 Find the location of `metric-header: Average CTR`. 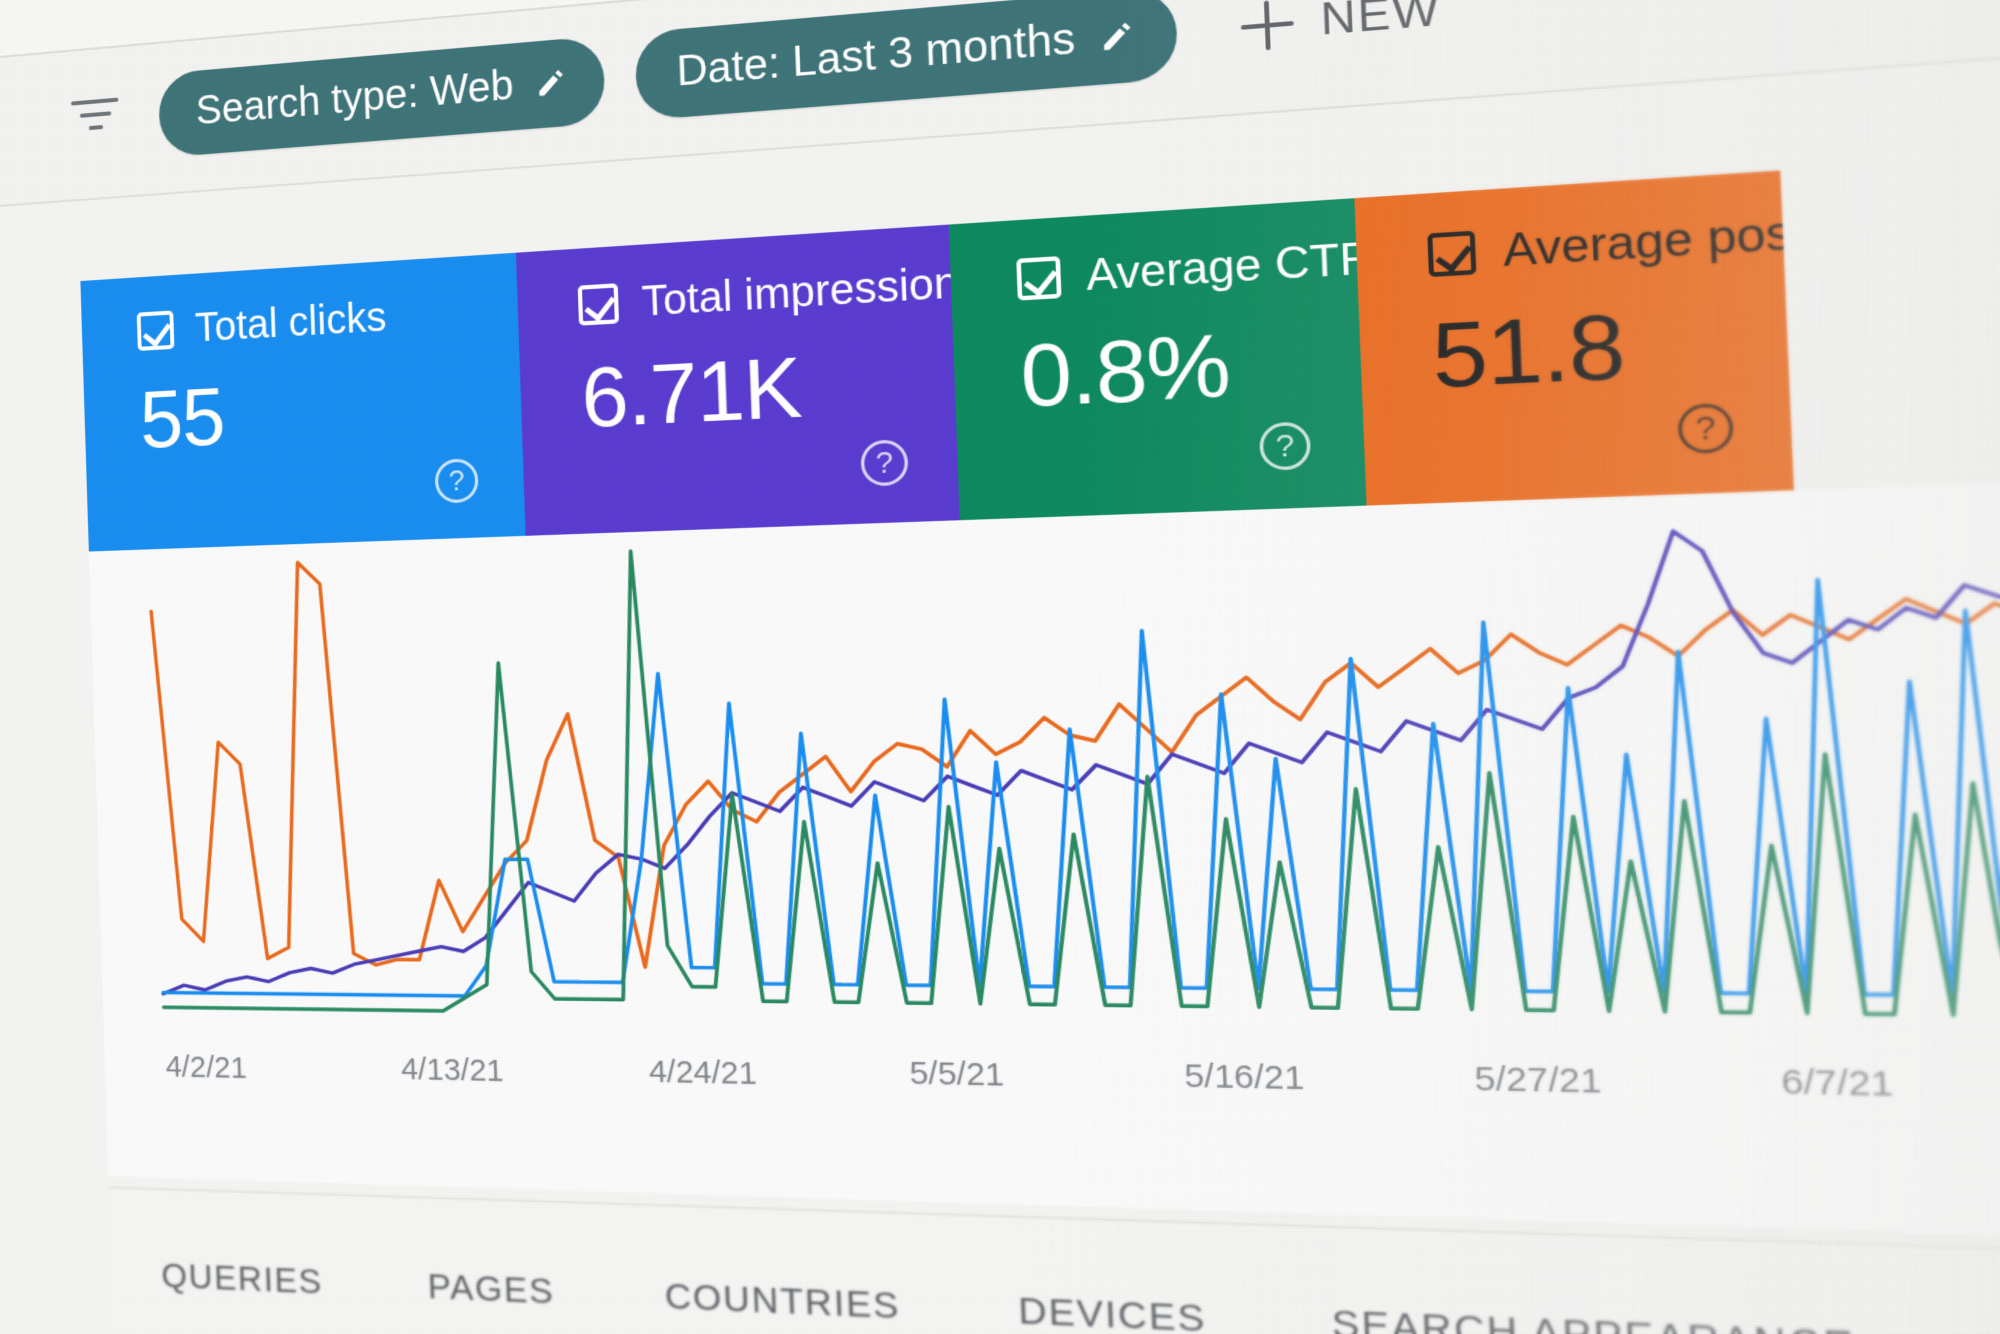

metric-header: Average CTR is located at coordinates (1191, 267).